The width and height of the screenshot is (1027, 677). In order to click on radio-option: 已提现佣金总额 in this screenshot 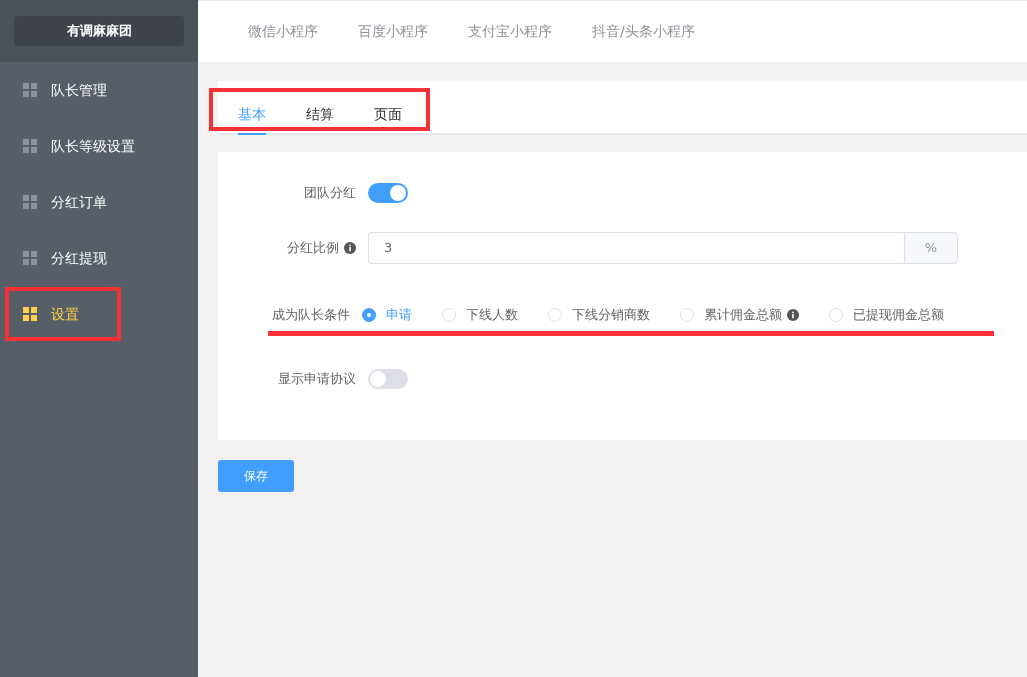, I will do `click(886, 315)`.